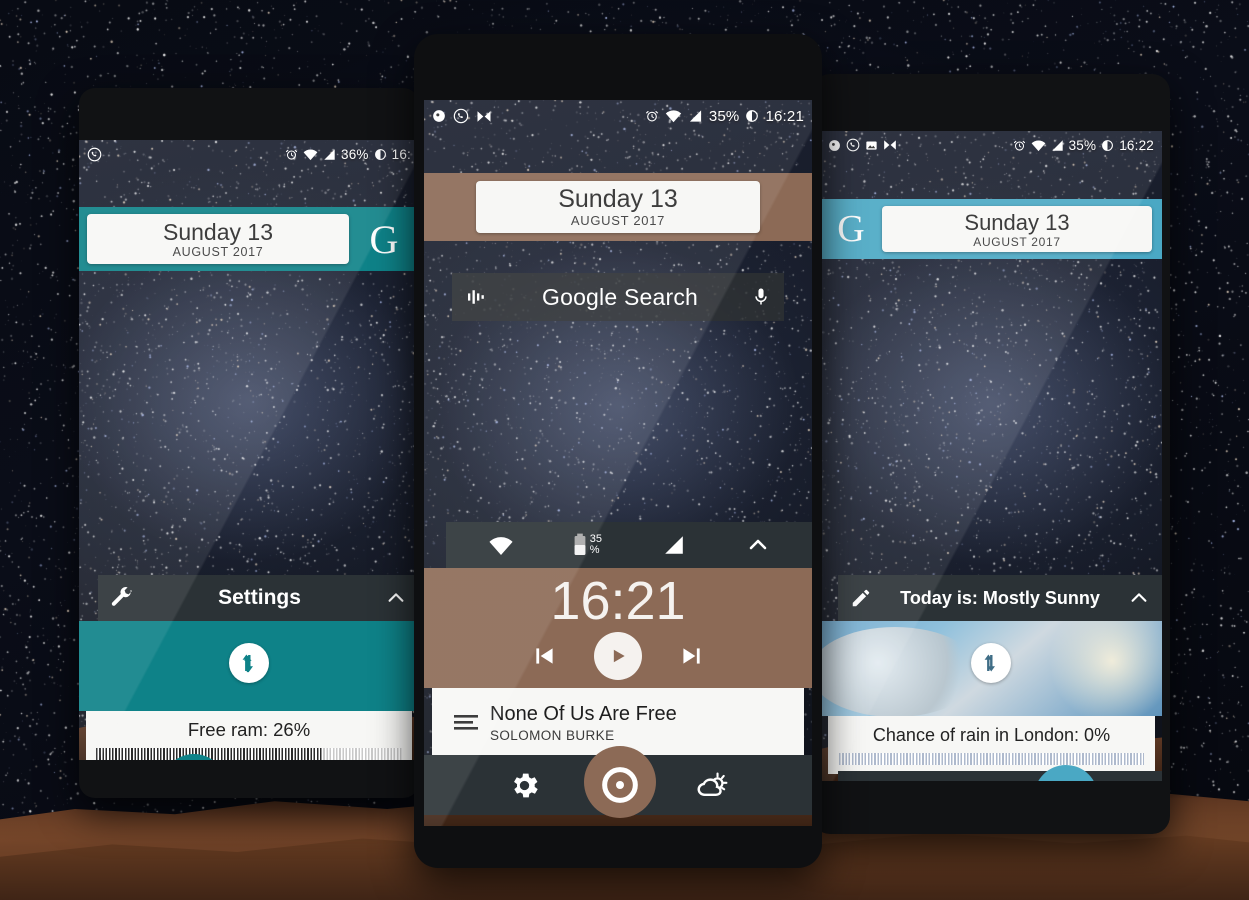  I want to click on status-clock: 16:, so click(401, 154).